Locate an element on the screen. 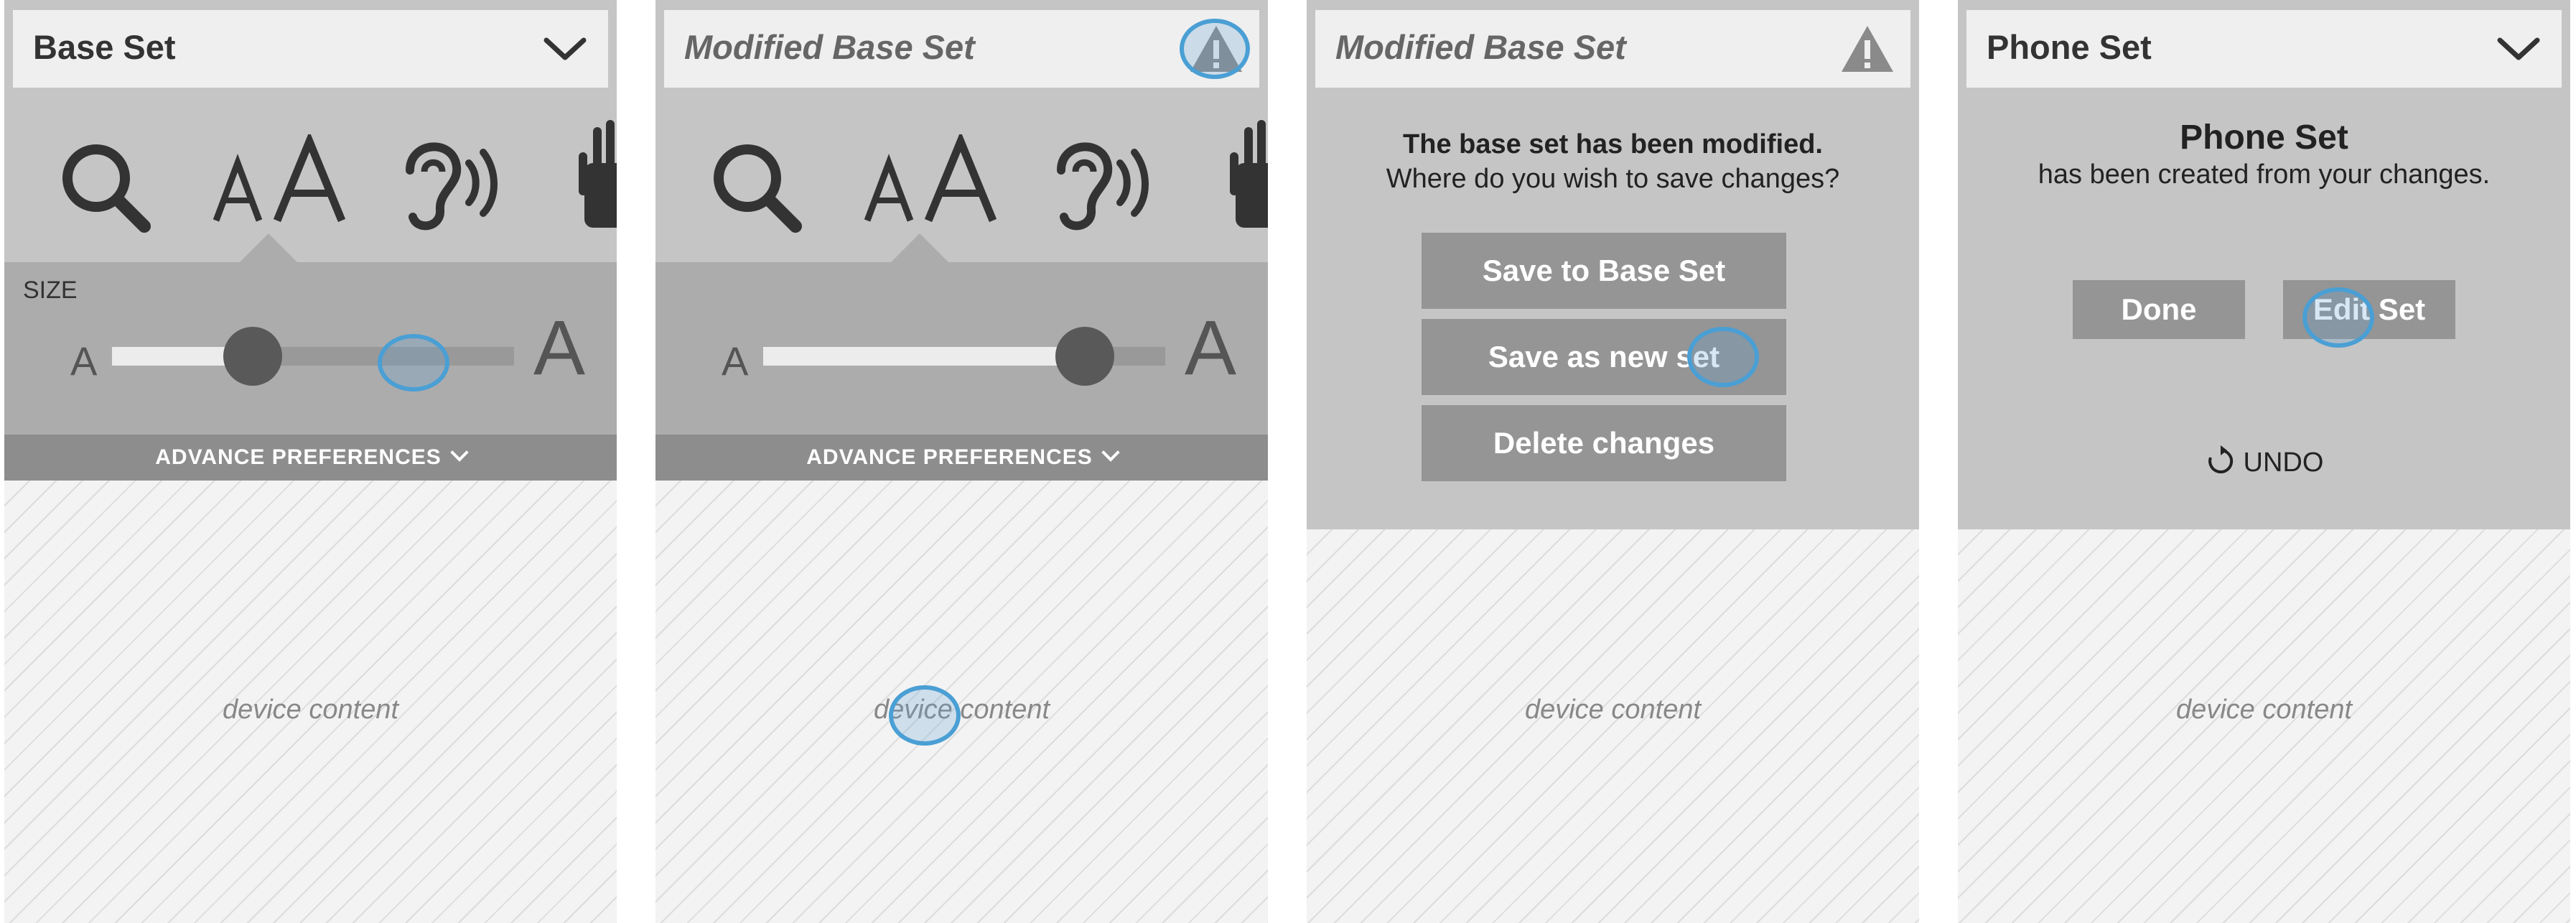 Image resolution: width=2576 pixels, height=923 pixels. size-control: A A is located at coordinates (961, 348).